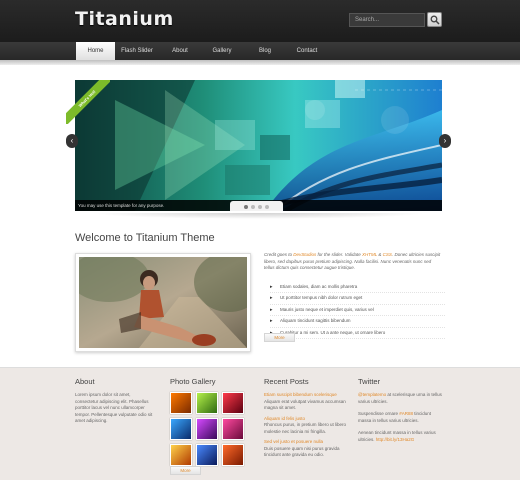  What do you see at coordinates (193, 381) in the screenshot?
I see `footer-gallery-title: Photo Gallery` at bounding box center [193, 381].